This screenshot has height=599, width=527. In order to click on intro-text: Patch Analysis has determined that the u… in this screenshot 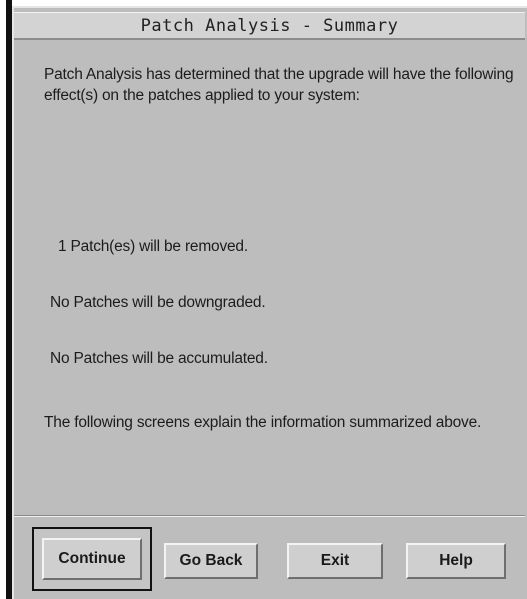, I will do `click(279, 85)`.